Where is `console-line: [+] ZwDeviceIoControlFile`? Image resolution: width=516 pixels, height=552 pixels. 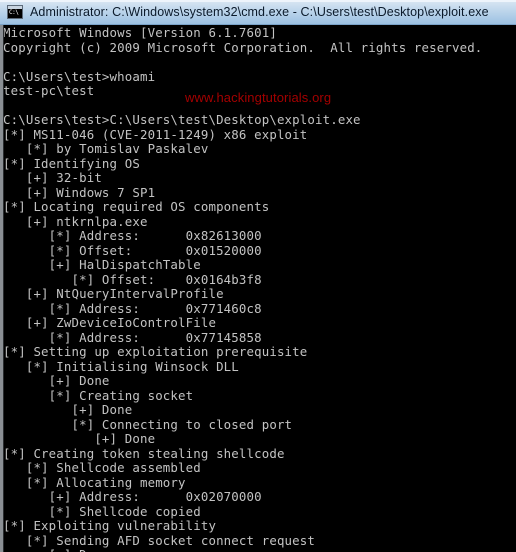 console-line: [+] ZwDeviceIoControlFile is located at coordinates (110, 322).